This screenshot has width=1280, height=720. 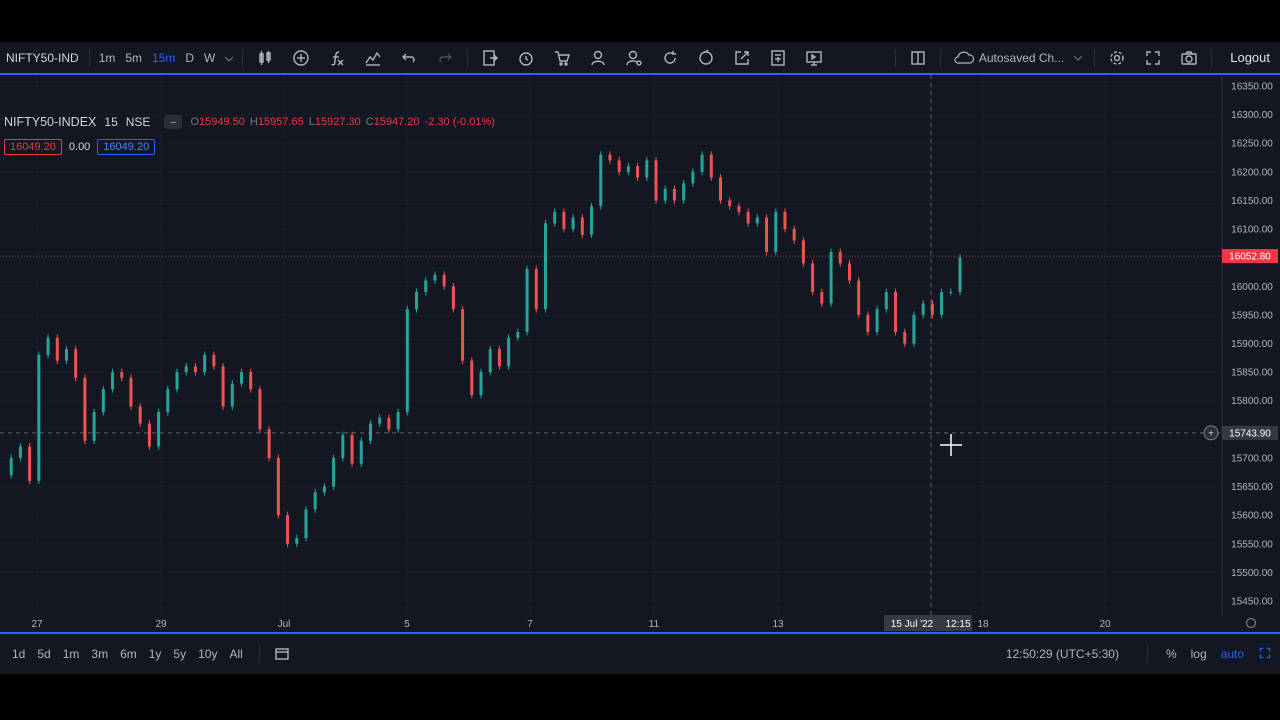 What do you see at coordinates (1265, 654) in the screenshot?
I see `fullscreen-chart-button` at bounding box center [1265, 654].